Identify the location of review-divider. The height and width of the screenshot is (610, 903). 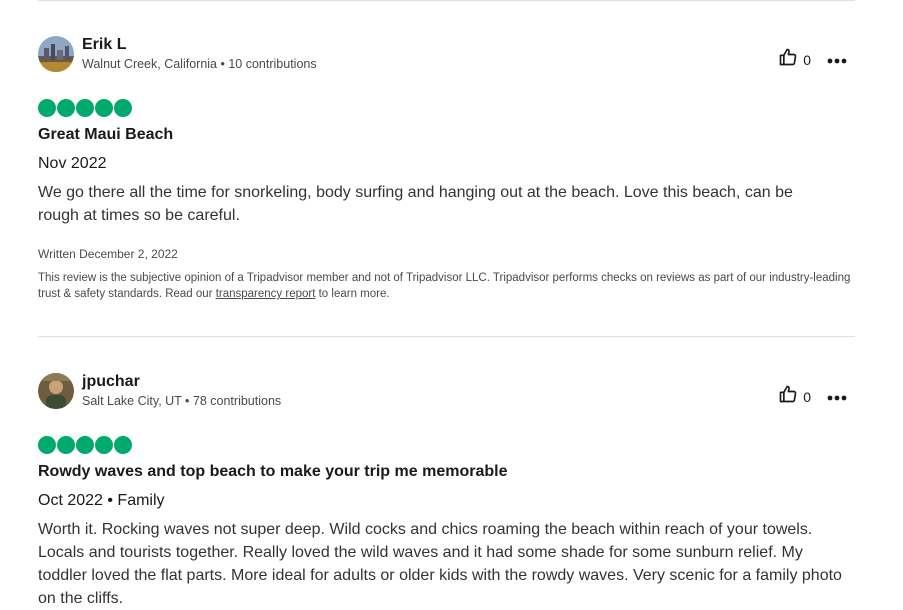
(446, 336).